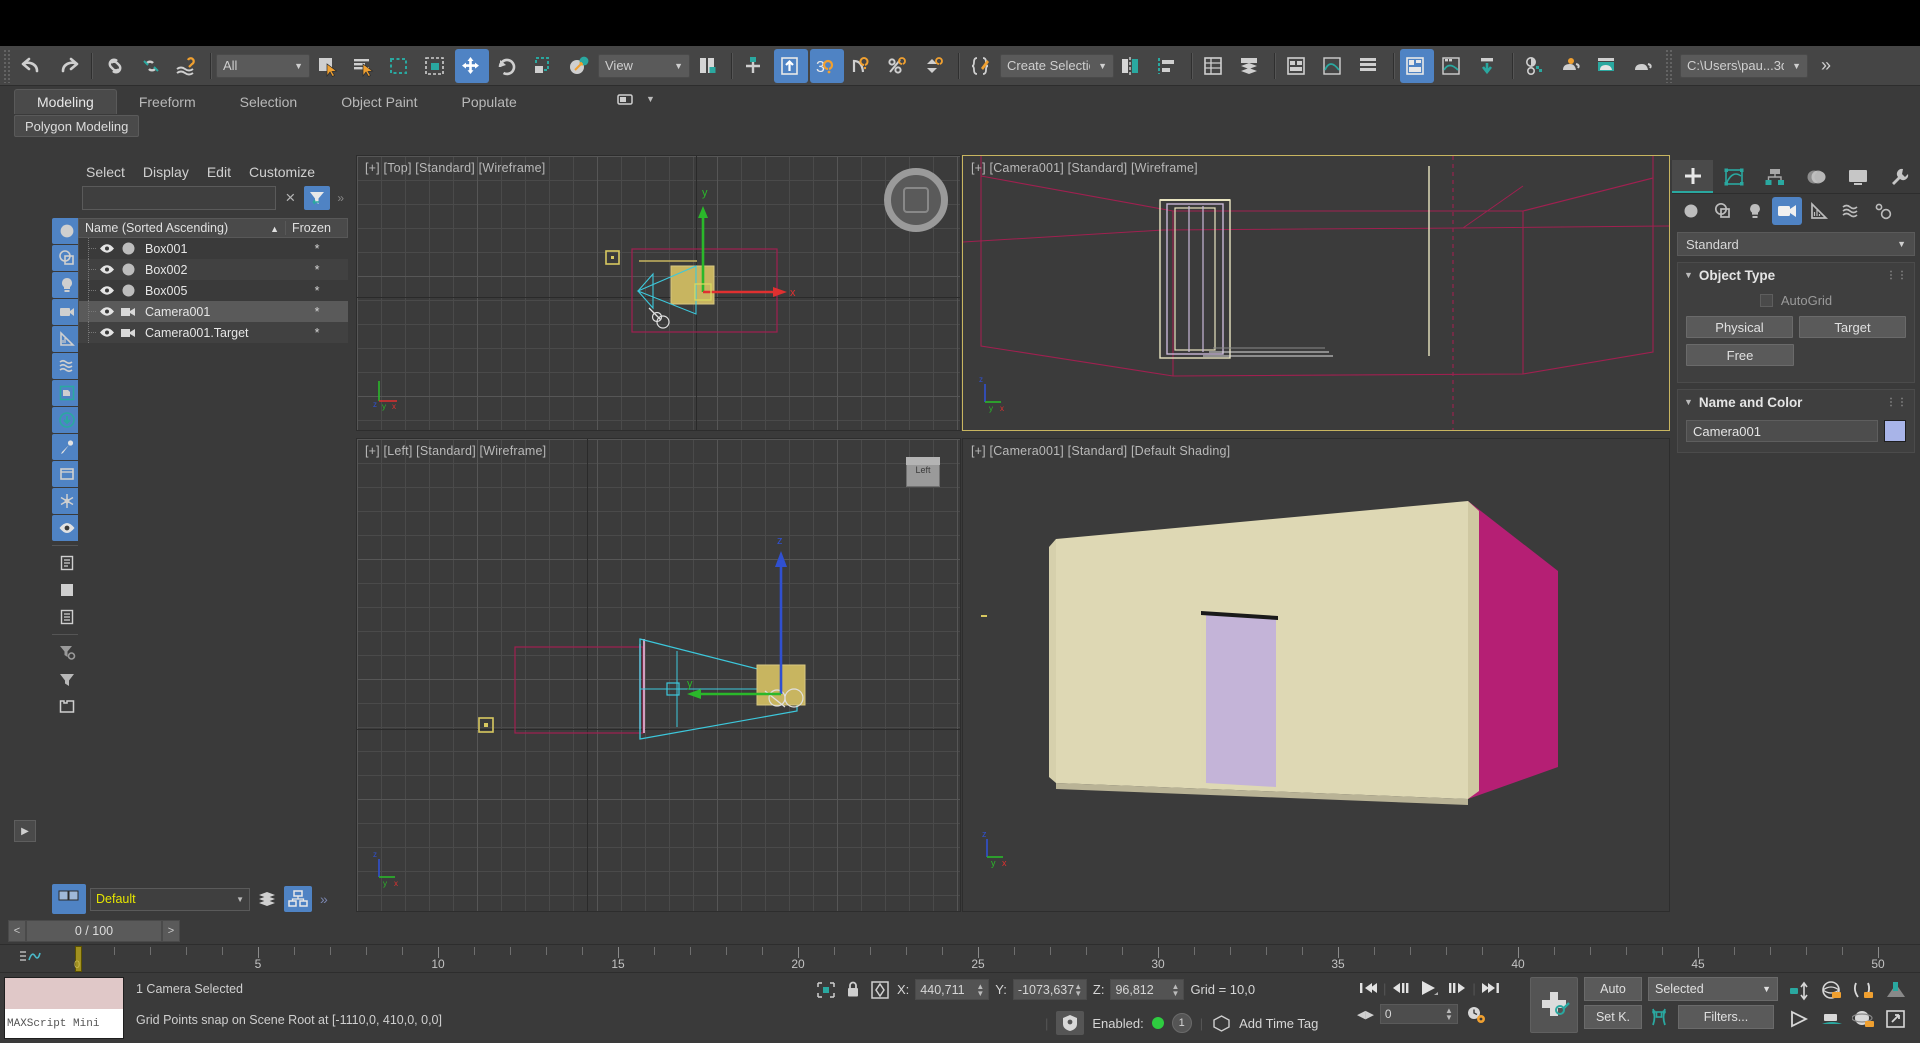 The width and height of the screenshot is (1920, 1043). Describe the element at coordinates (151, 66) in the screenshot. I see `unlink-selection-button` at that location.